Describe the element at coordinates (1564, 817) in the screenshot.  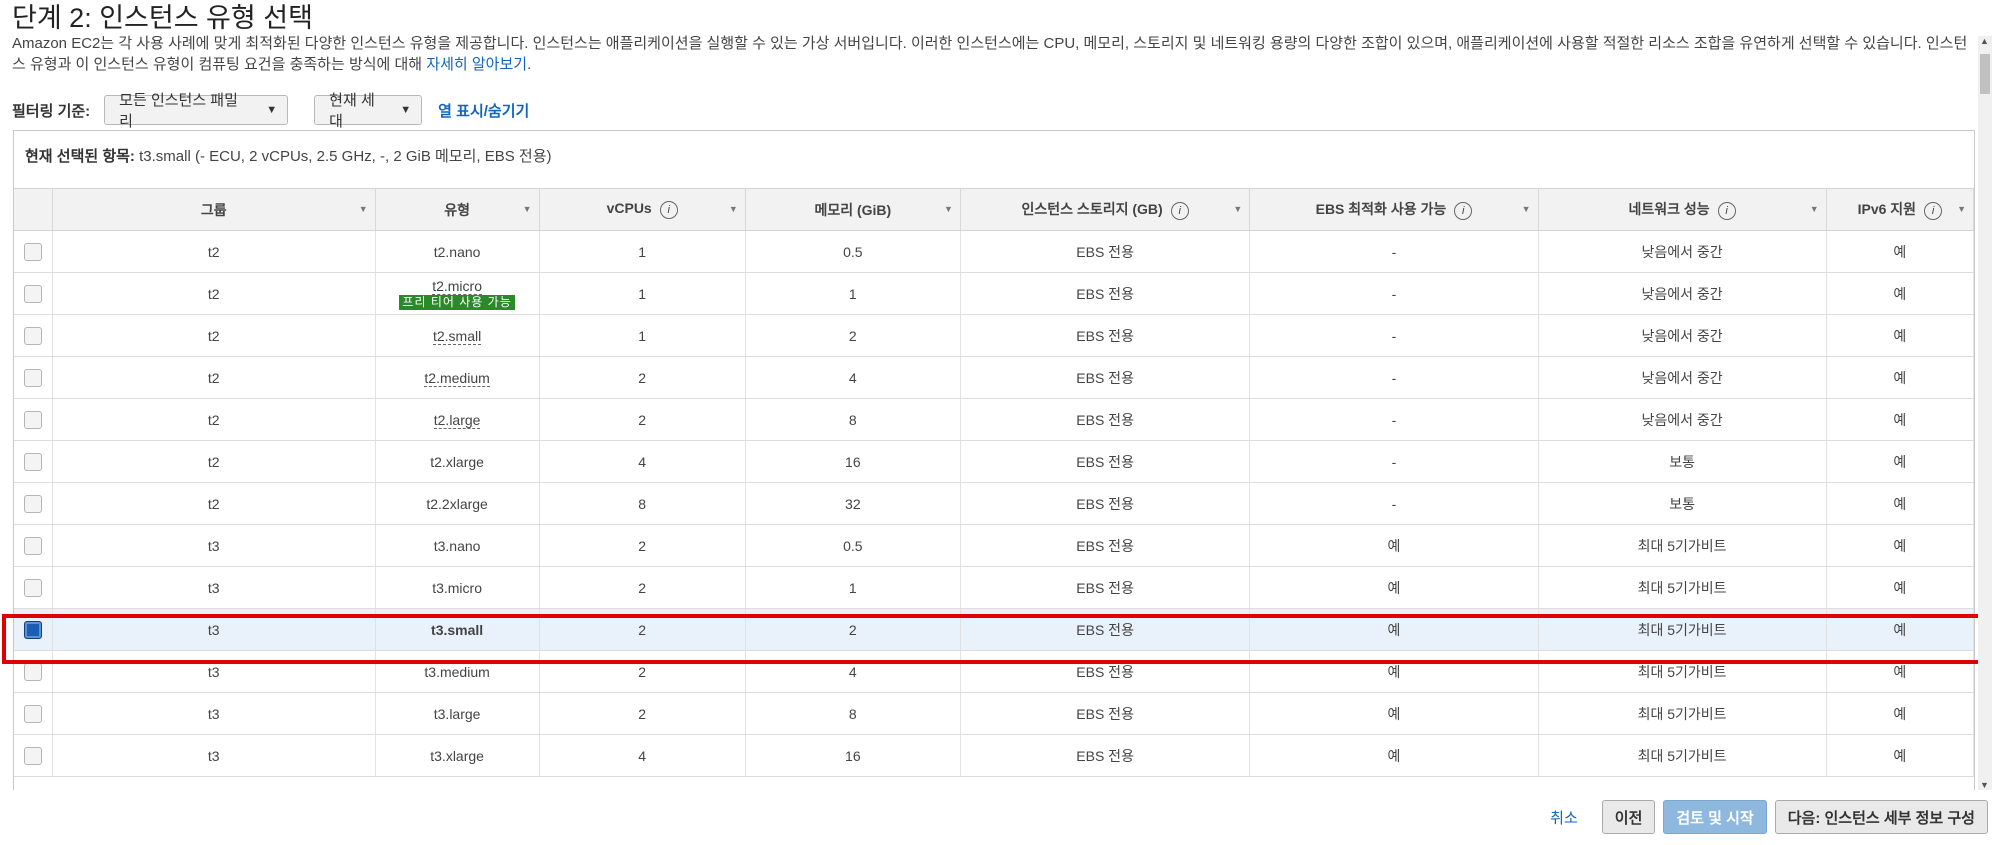
I see `cancel-link: 취소` at that location.